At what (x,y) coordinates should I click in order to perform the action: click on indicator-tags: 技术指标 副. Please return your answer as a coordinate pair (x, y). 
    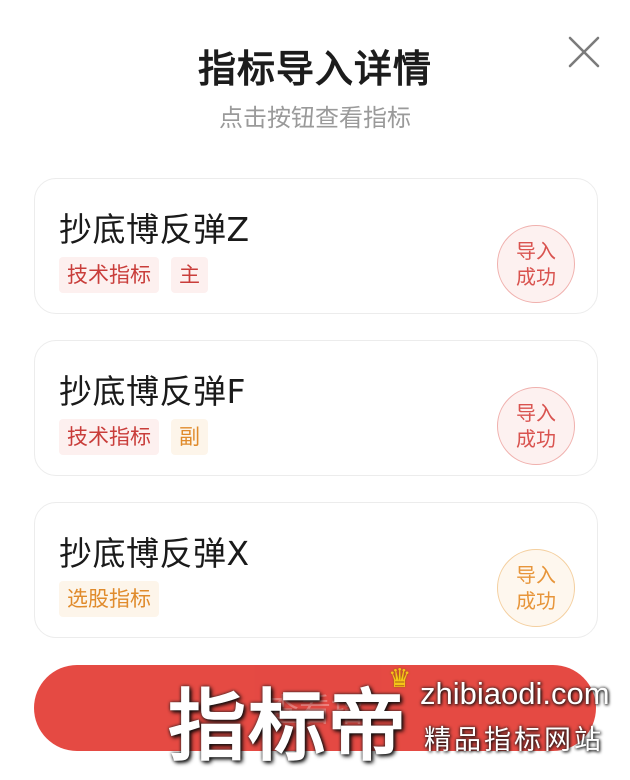
    Looking at the image, I should click on (133, 437).